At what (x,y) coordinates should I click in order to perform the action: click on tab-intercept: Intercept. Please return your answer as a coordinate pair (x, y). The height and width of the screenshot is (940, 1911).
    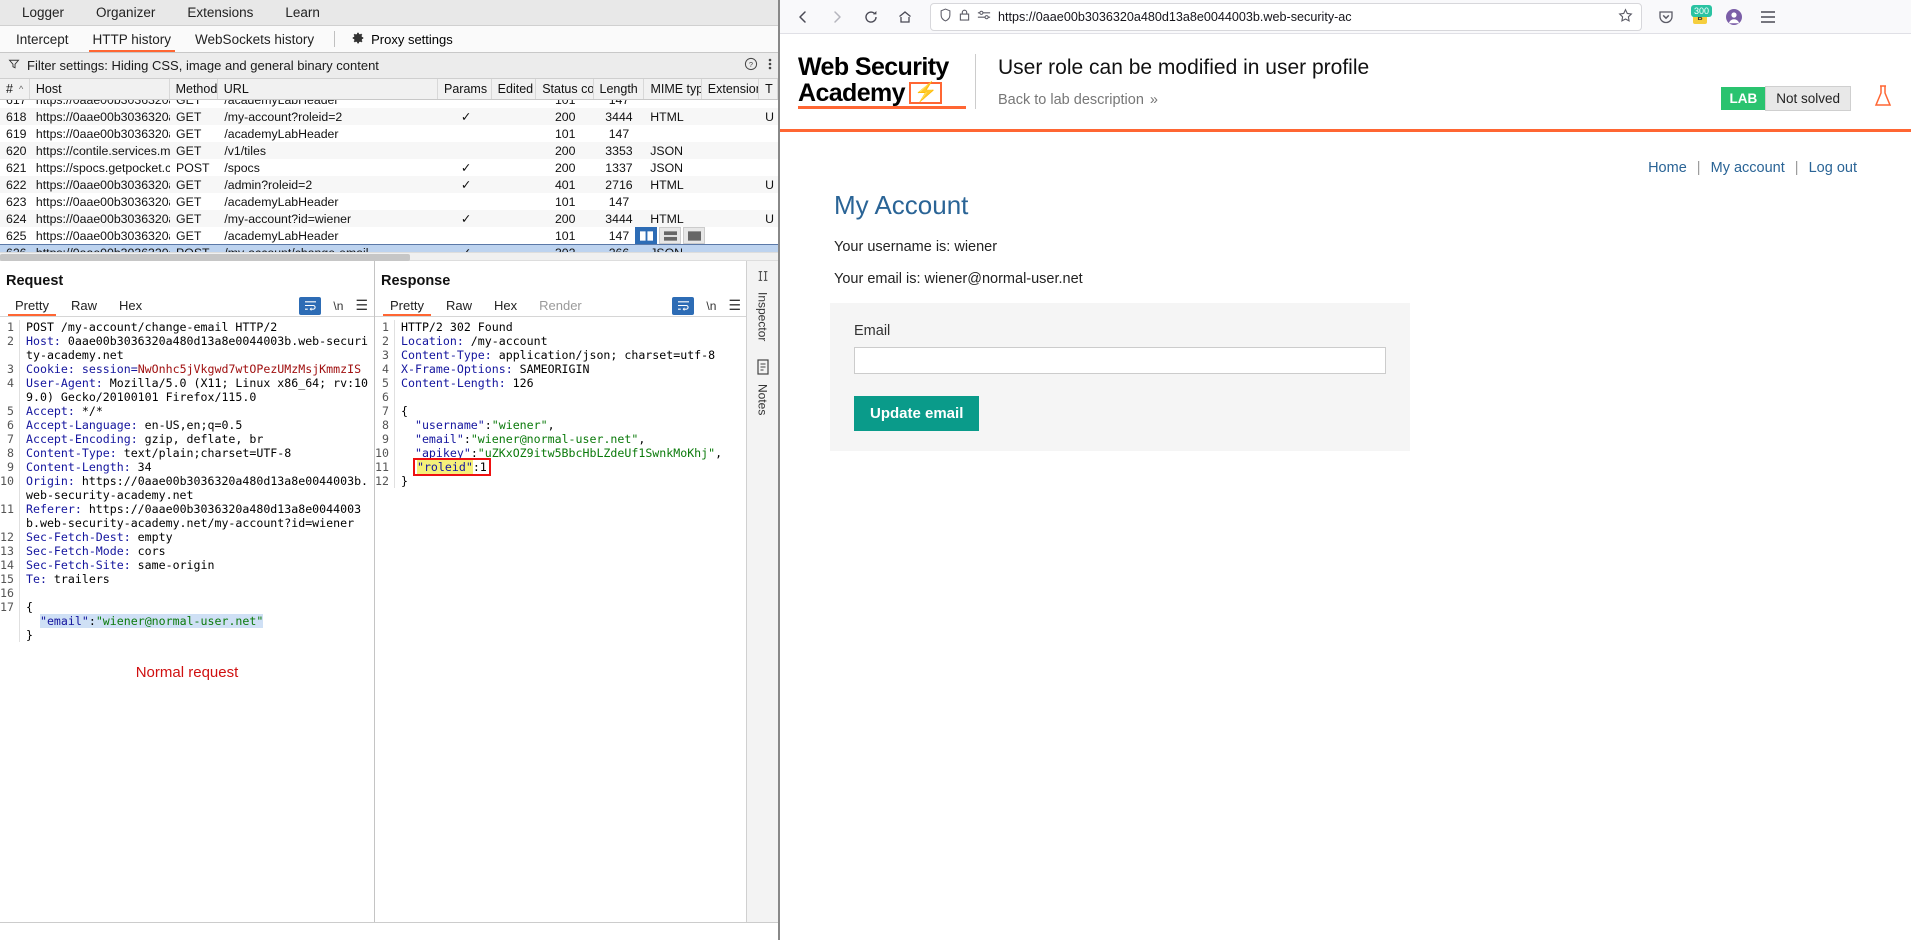
    Looking at the image, I should click on (42, 39).